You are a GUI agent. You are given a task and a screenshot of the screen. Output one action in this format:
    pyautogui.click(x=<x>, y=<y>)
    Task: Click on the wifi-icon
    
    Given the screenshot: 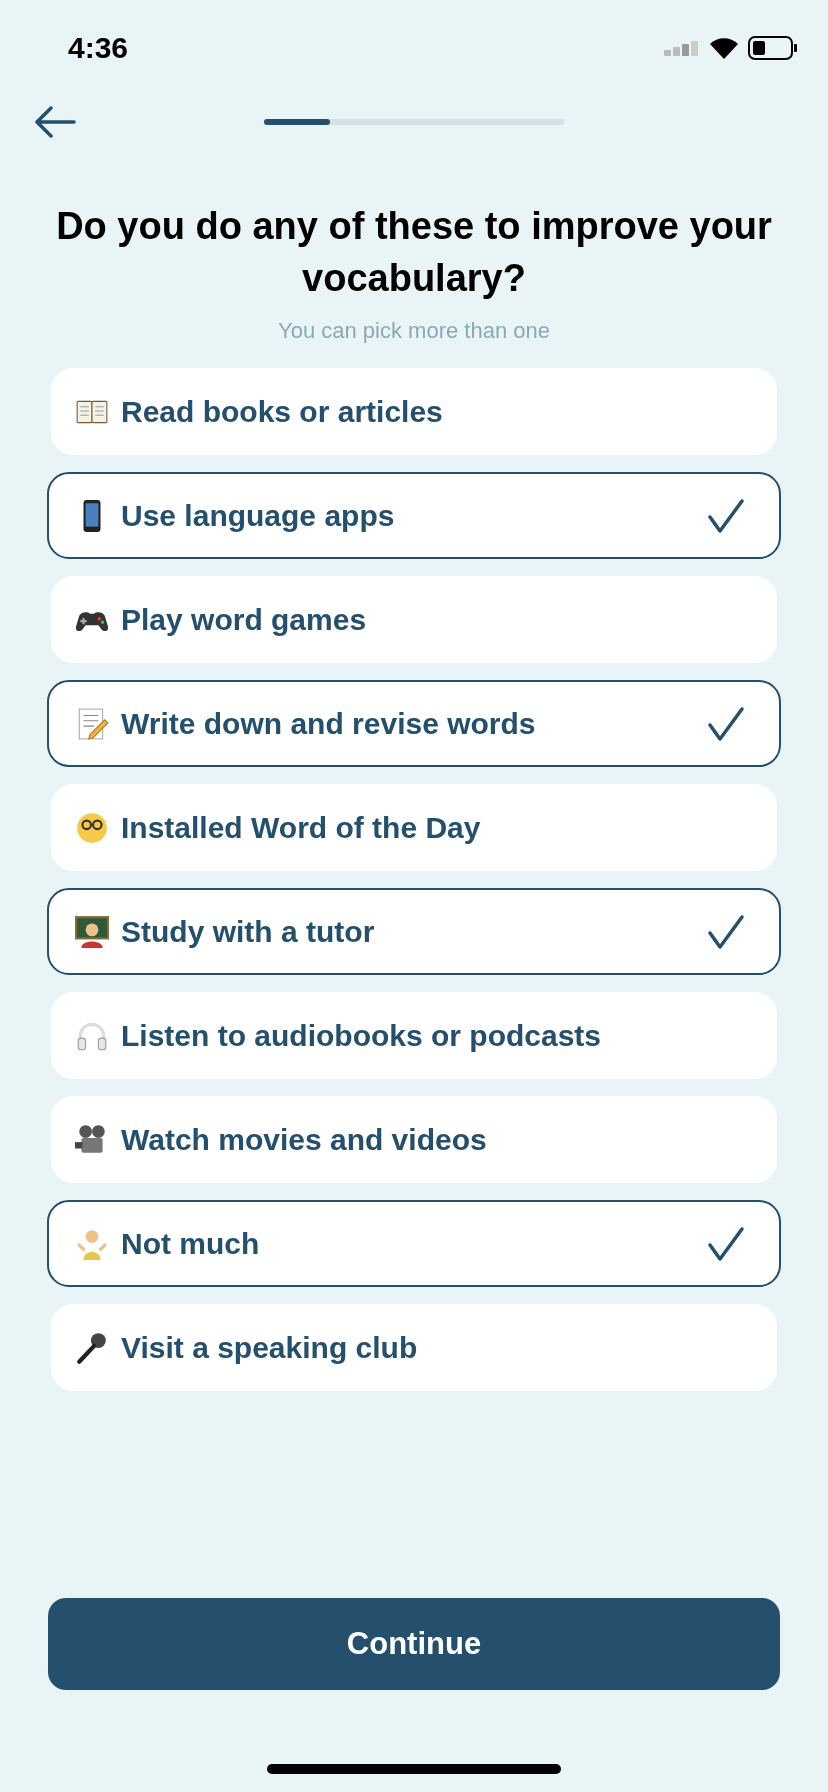 What is the action you would take?
    pyautogui.click(x=724, y=48)
    